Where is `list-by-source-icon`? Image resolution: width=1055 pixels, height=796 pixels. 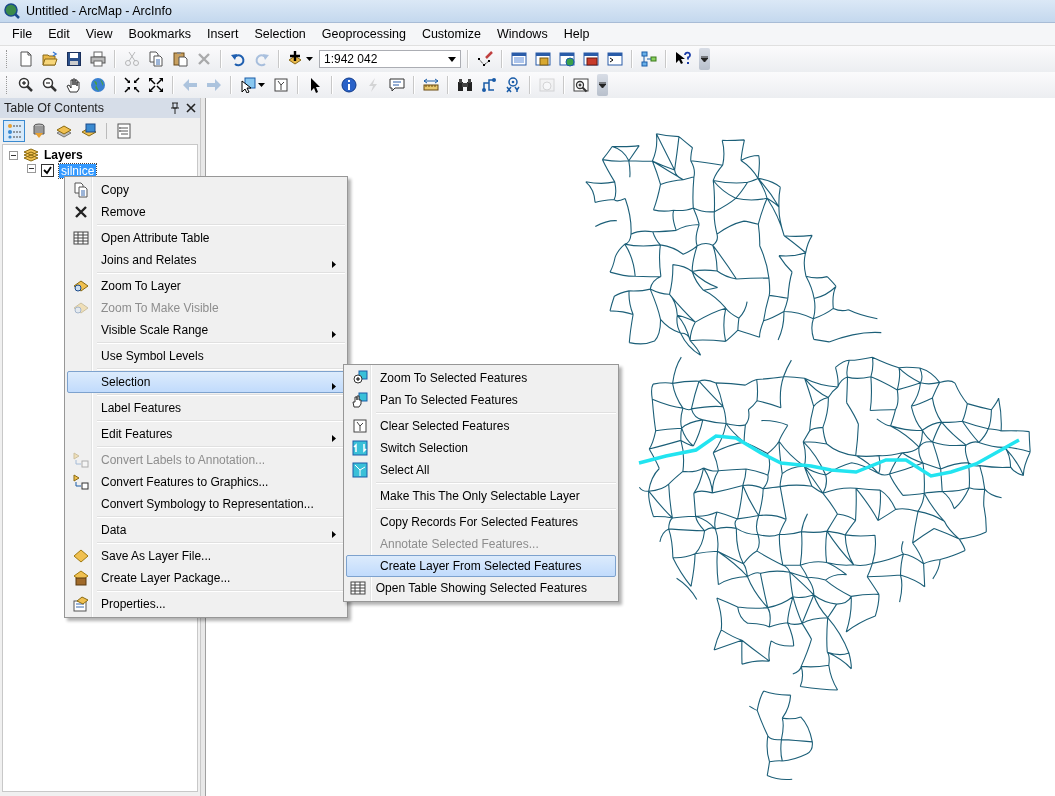
list-by-source-icon is located at coordinates (39, 131).